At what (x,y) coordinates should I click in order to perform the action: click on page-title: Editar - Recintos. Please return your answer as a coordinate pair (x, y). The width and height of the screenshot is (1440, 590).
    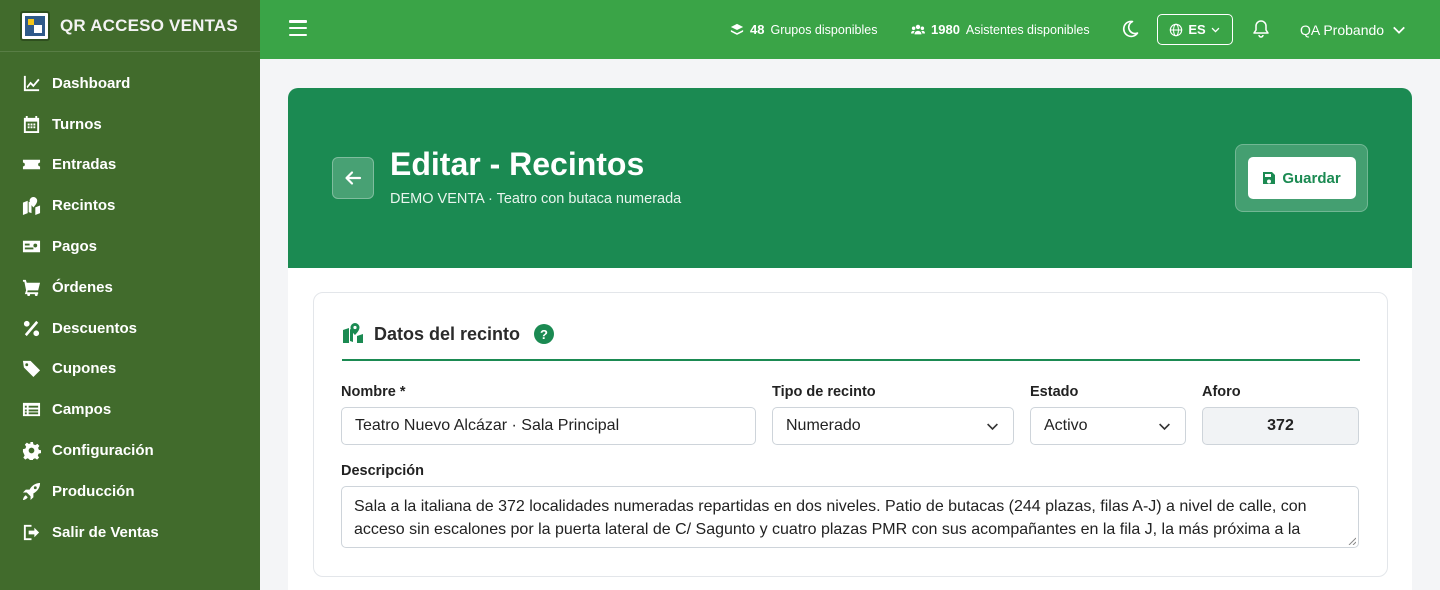
    Looking at the image, I should click on (517, 164).